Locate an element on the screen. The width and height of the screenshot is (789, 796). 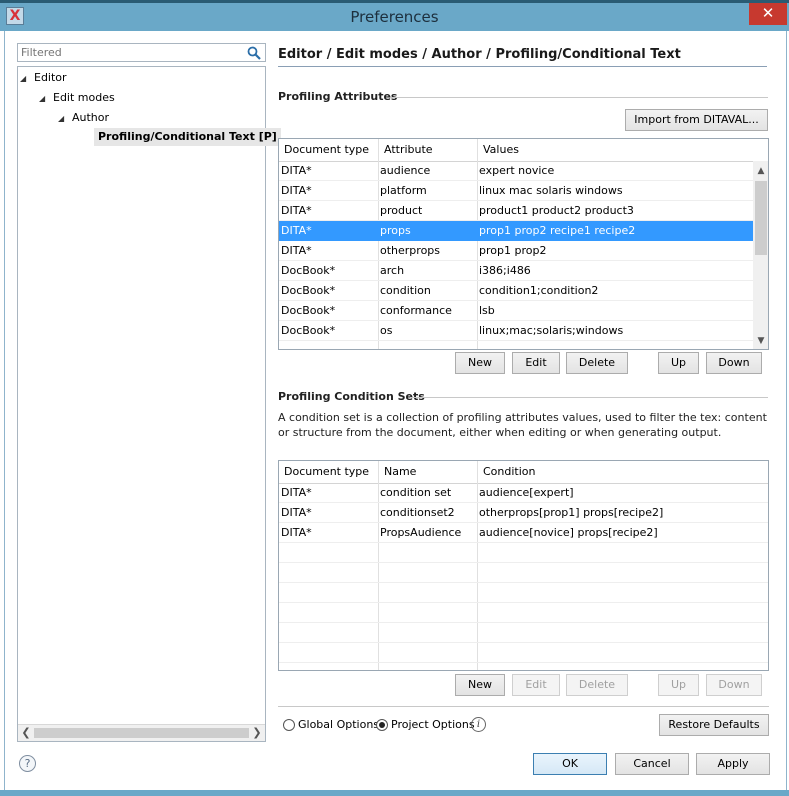
table-cell: condition set is located at coordinates (415, 493).